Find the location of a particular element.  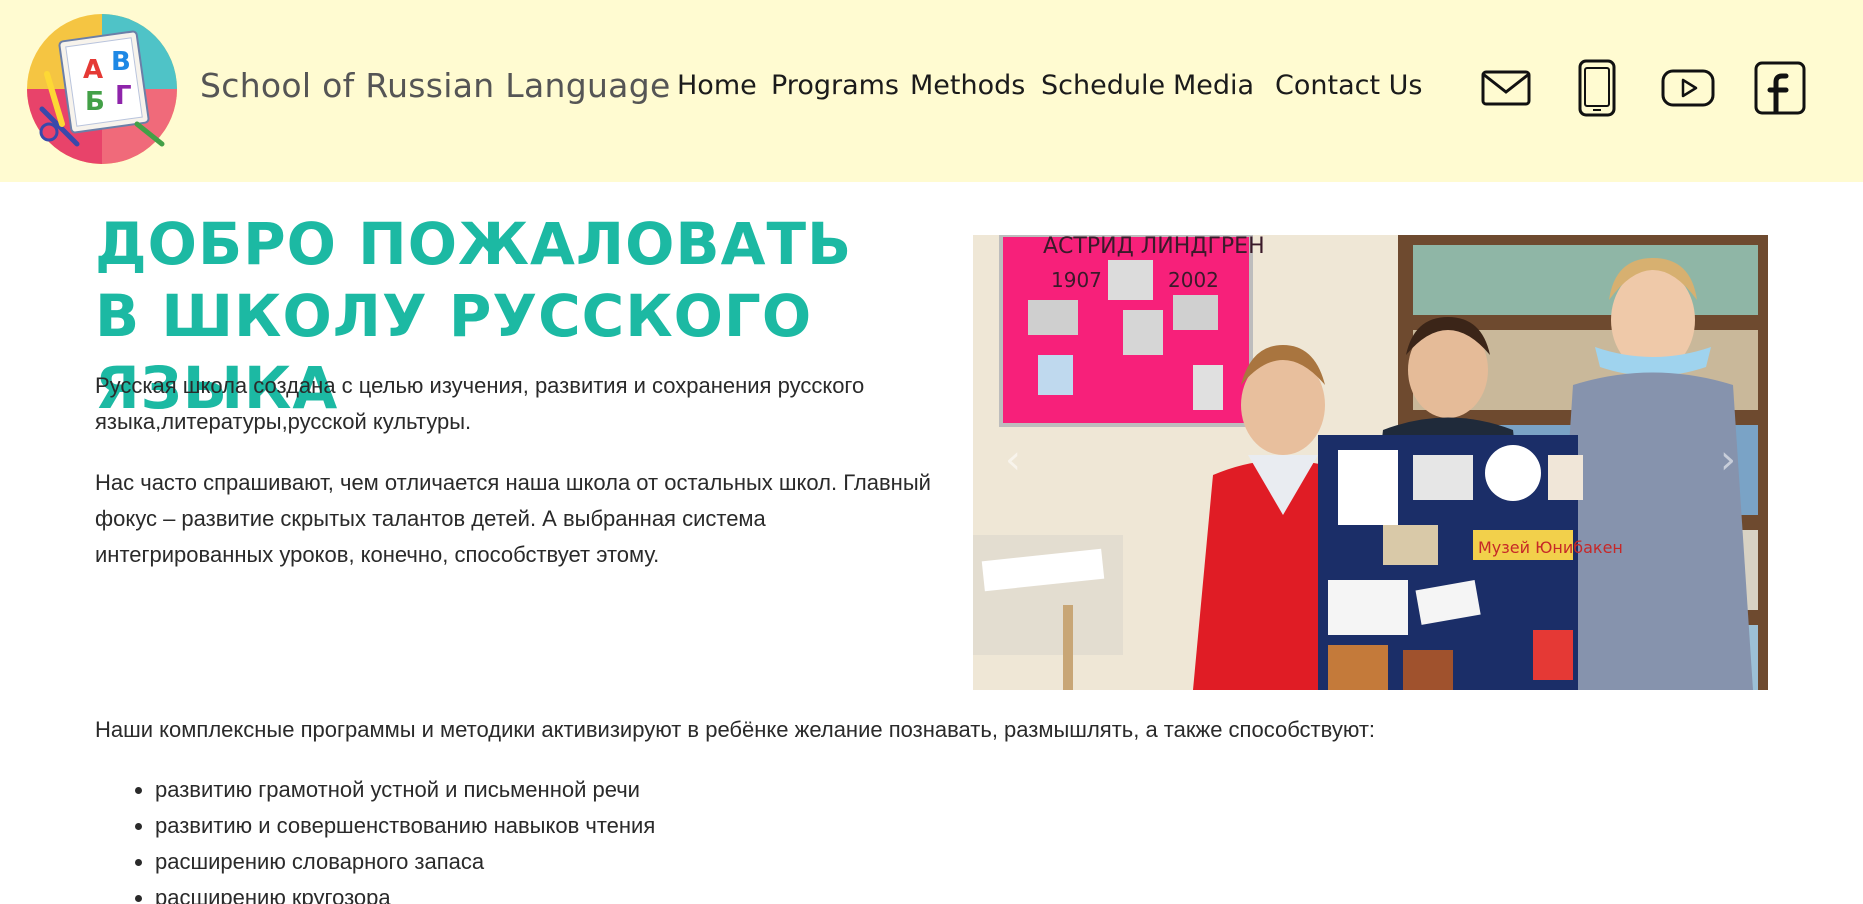

nav-methods: Methods is located at coordinates (967, 85).